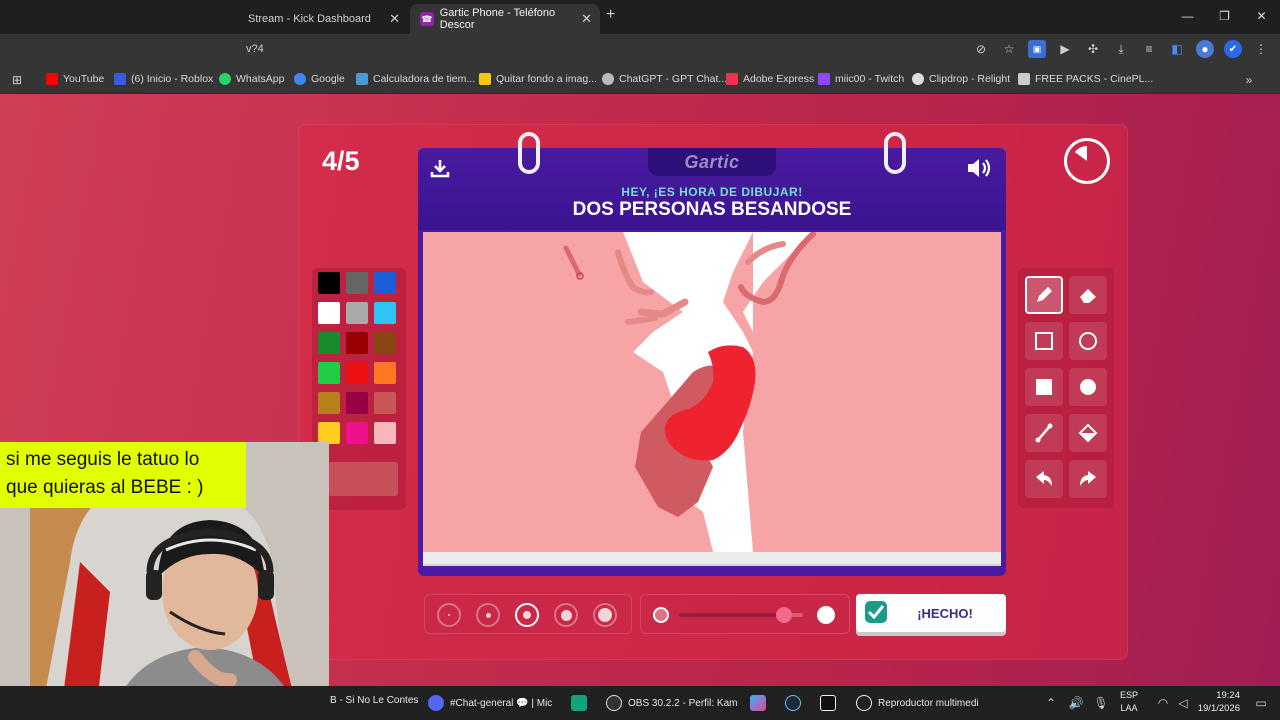 The image size is (1280, 720). I want to click on rectangle-outline-tool, so click(1044, 341).